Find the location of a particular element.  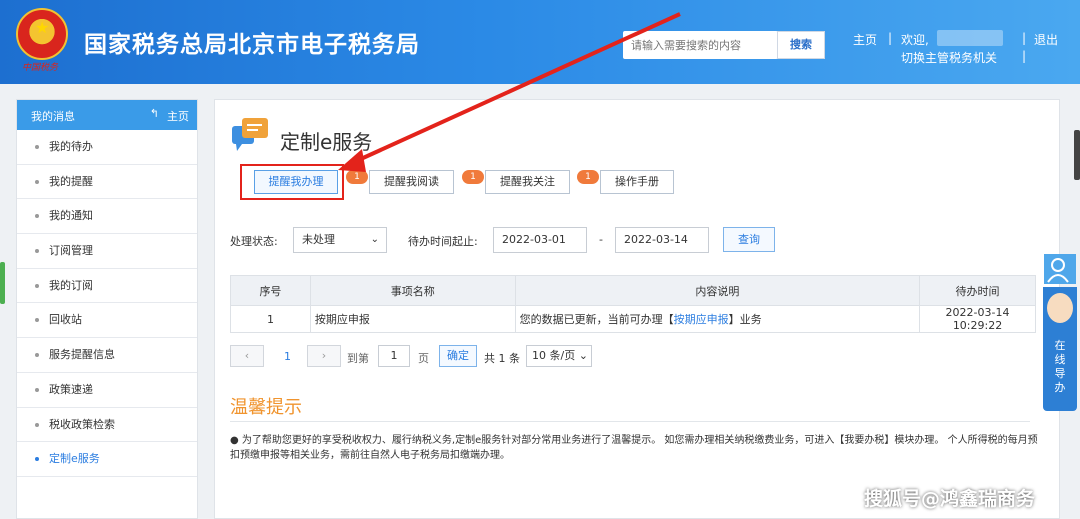

date-from-input: 2022-03-01 is located at coordinates (540, 240).